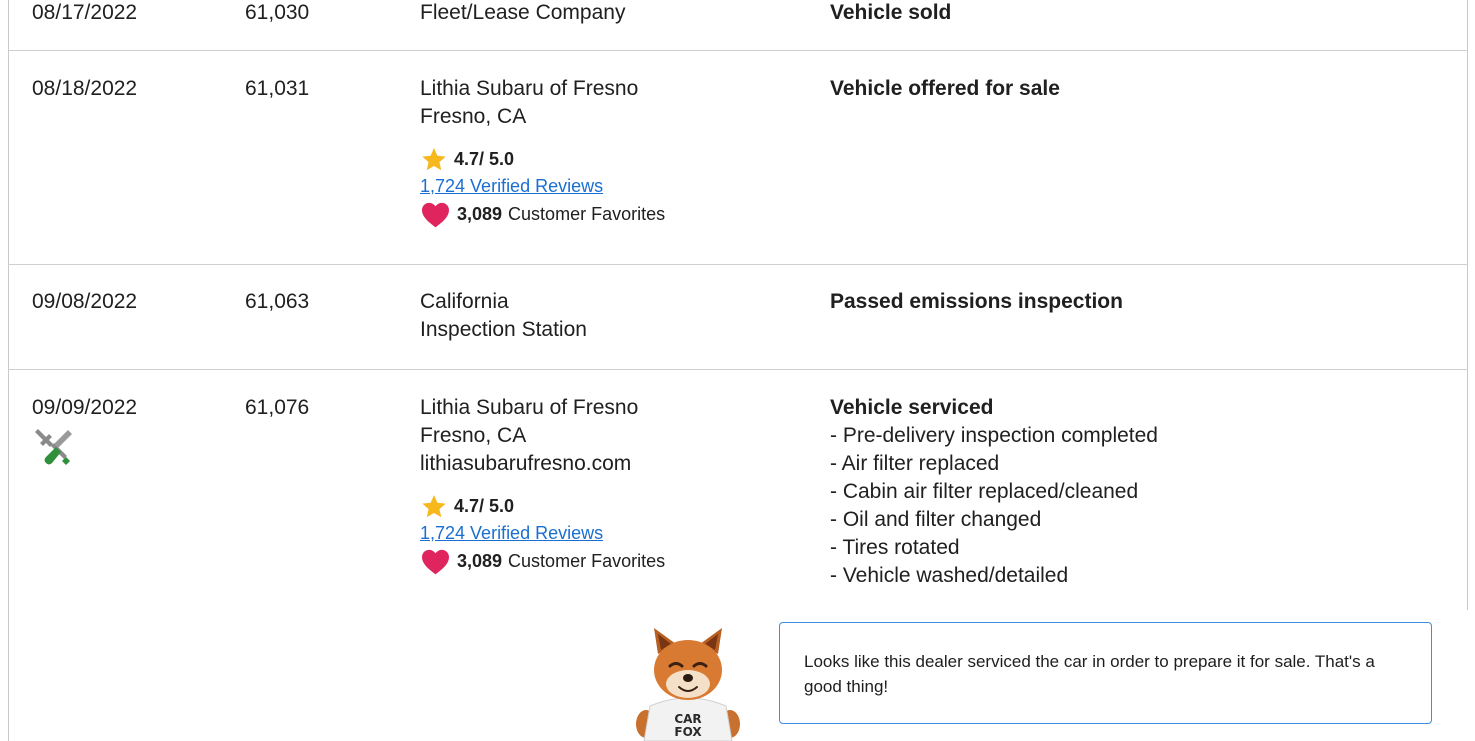 Image resolution: width=1475 pixels, height=741 pixels. Describe the element at coordinates (277, 407) in the screenshot. I see `record-mileage: 61,076` at that location.